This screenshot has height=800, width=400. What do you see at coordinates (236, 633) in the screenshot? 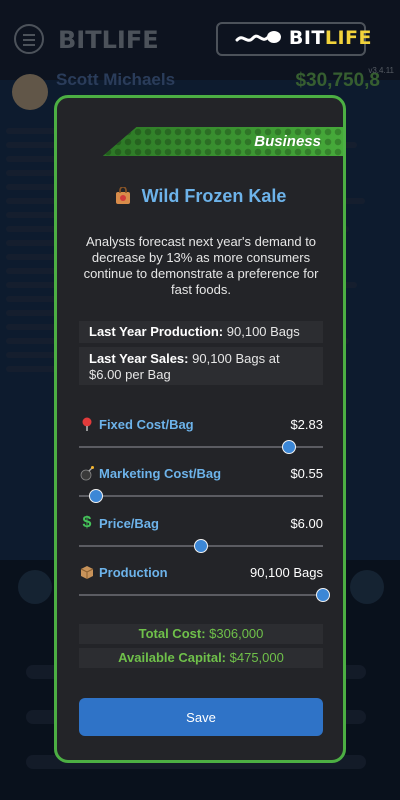
I see `total-cost-value: $306,000` at bounding box center [236, 633].